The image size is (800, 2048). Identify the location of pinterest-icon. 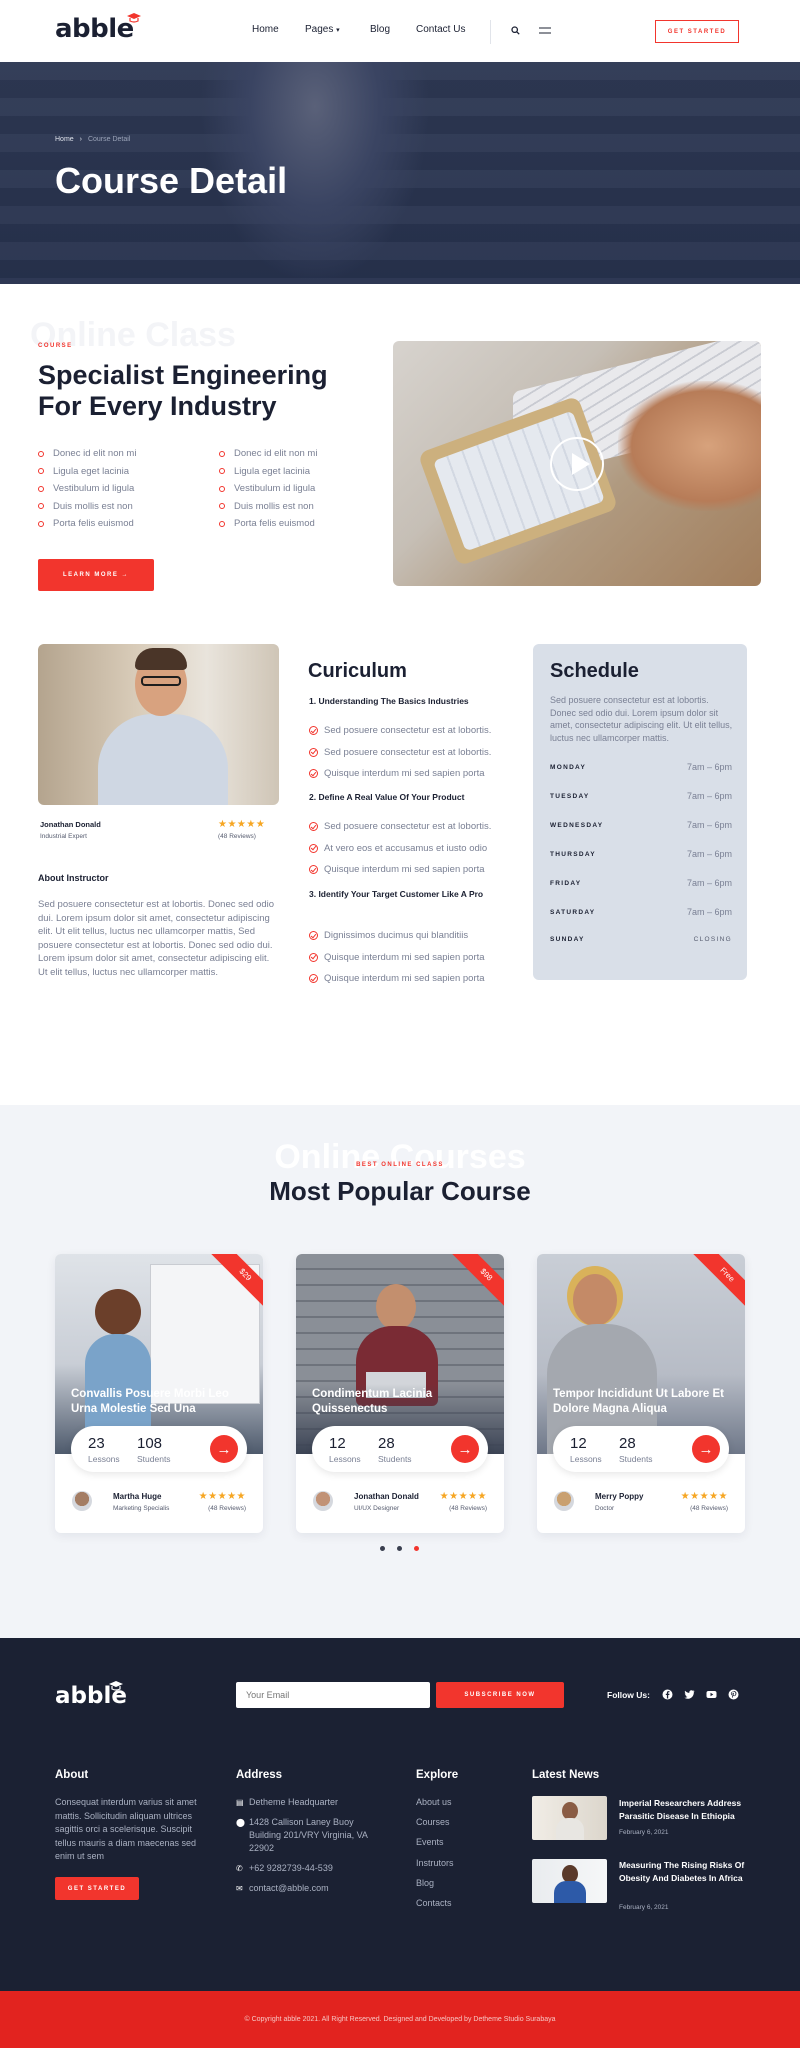
(733, 1694).